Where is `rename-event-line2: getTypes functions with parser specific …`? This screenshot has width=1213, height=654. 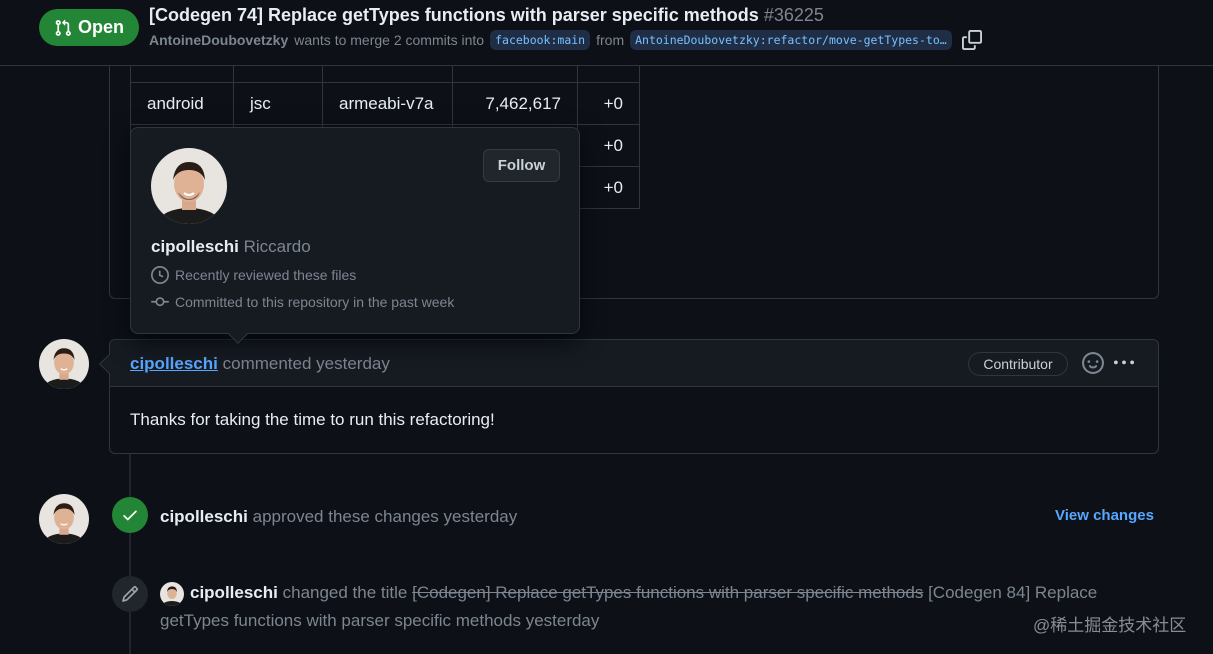
rename-event-line2: getTypes functions with parser specific … is located at coordinates (379, 621).